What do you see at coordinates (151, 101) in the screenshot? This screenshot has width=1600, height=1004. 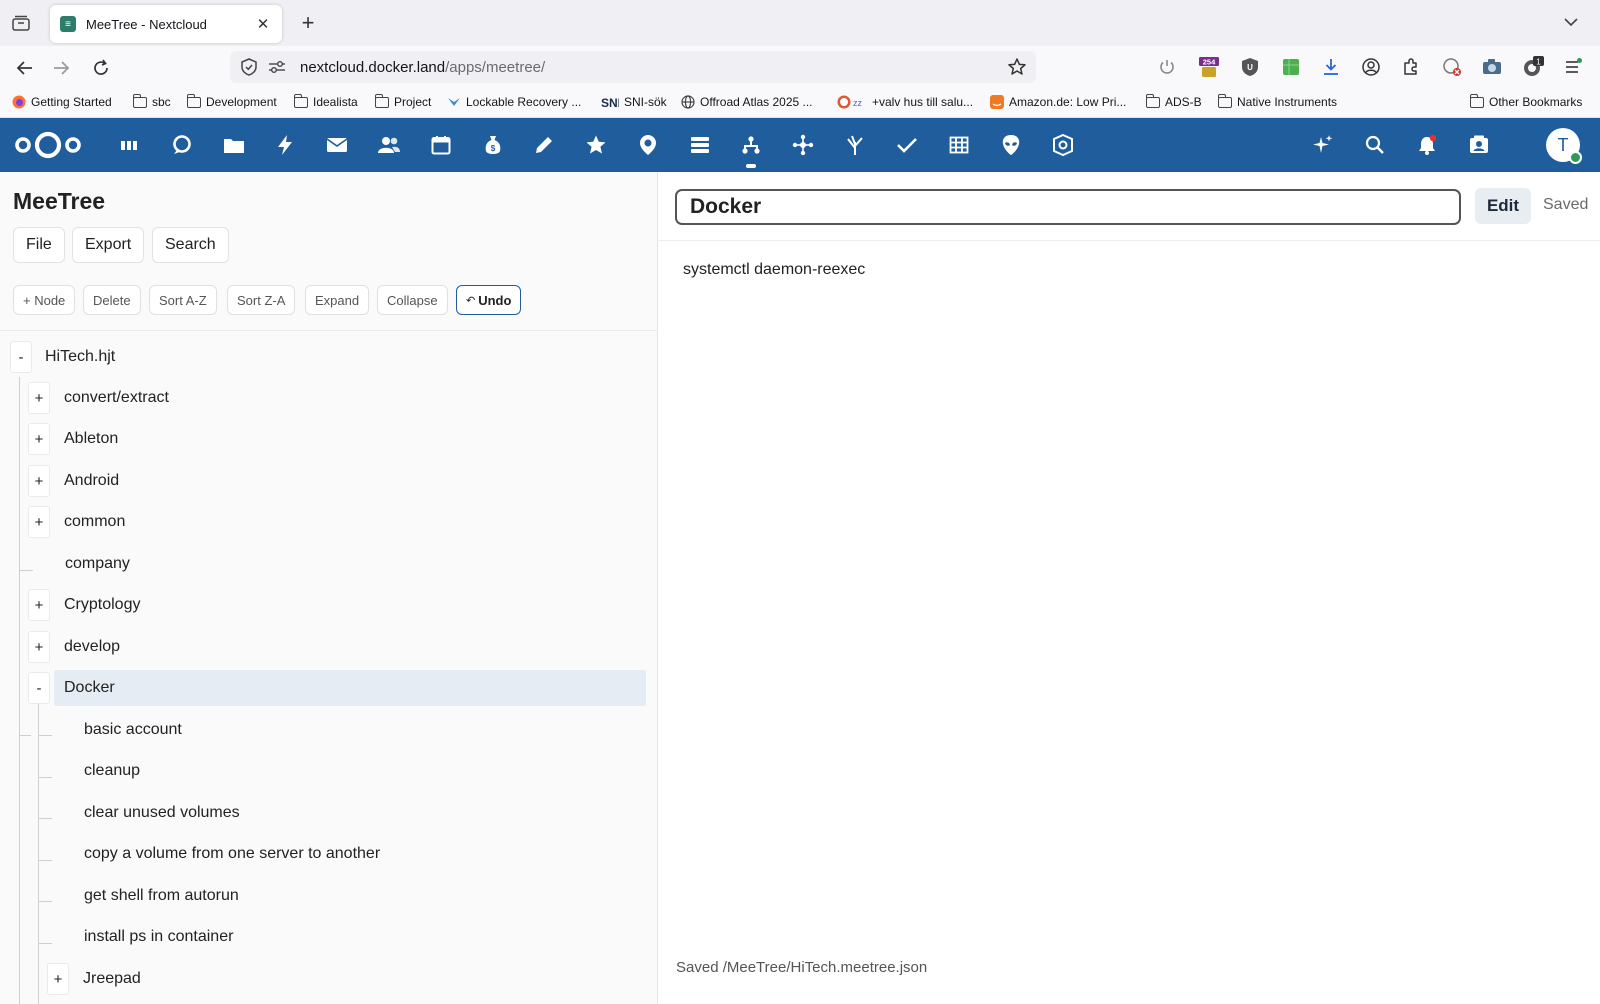 I see `bookmark-sbc: sbc` at bounding box center [151, 101].